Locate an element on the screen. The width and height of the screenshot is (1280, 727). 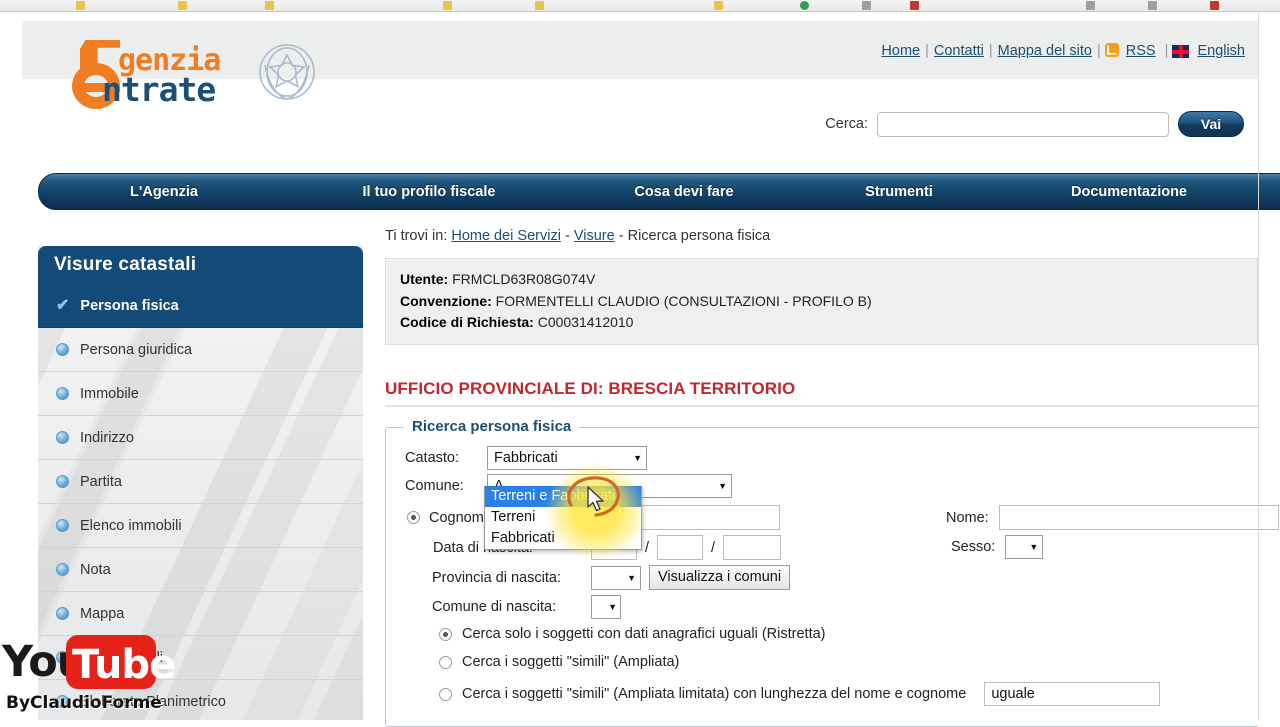
row-catasto: Catasto: Fabbricati ▼ is located at coordinates (526, 458).